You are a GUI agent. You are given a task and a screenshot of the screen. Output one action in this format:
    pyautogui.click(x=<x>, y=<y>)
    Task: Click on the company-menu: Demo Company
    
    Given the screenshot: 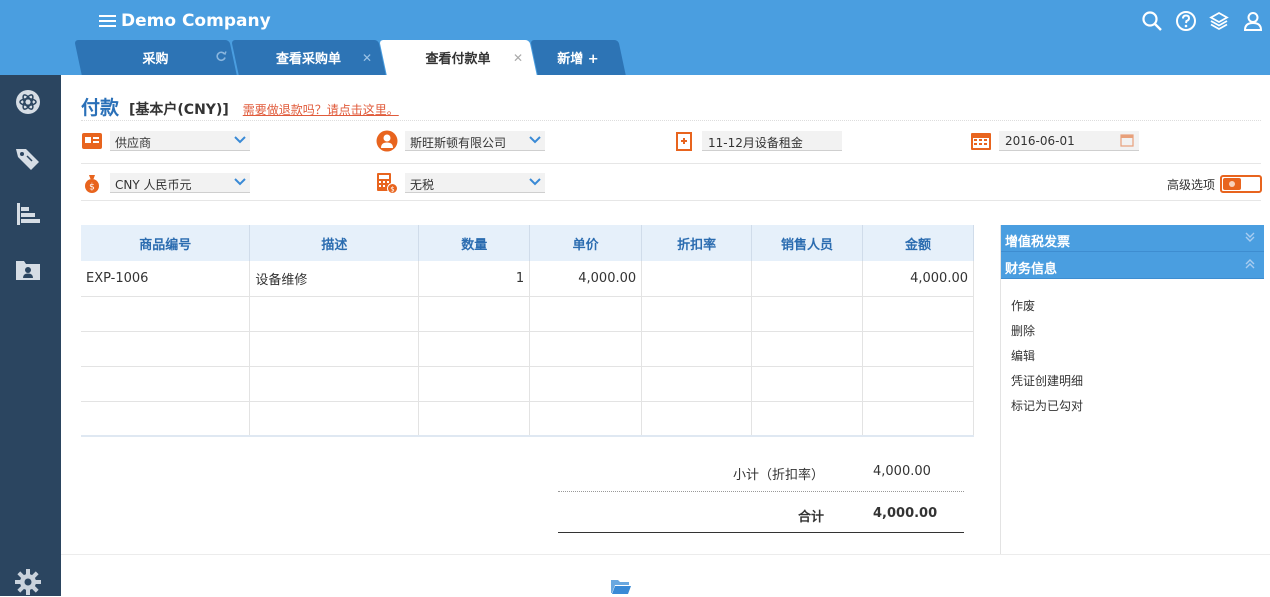 What is the action you would take?
    pyautogui.click(x=185, y=21)
    